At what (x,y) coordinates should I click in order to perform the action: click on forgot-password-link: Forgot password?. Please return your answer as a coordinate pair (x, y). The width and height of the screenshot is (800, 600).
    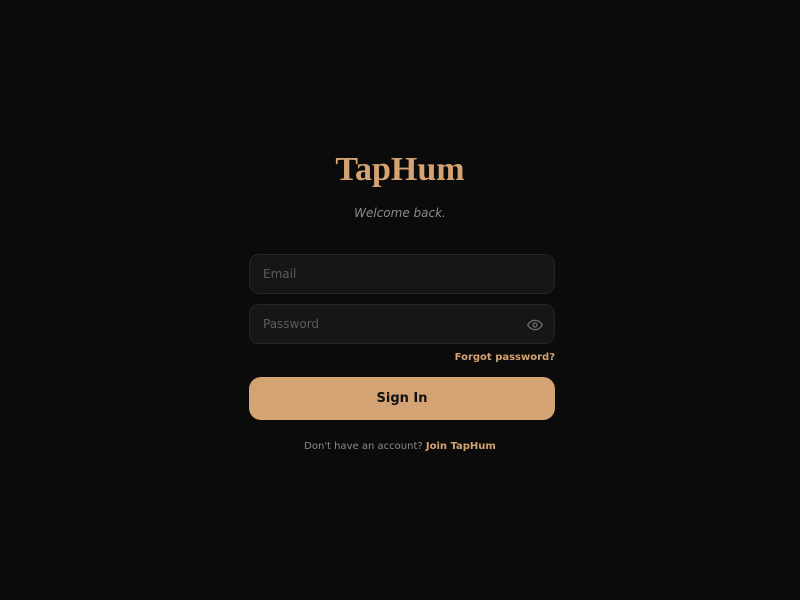
    Looking at the image, I should click on (505, 358).